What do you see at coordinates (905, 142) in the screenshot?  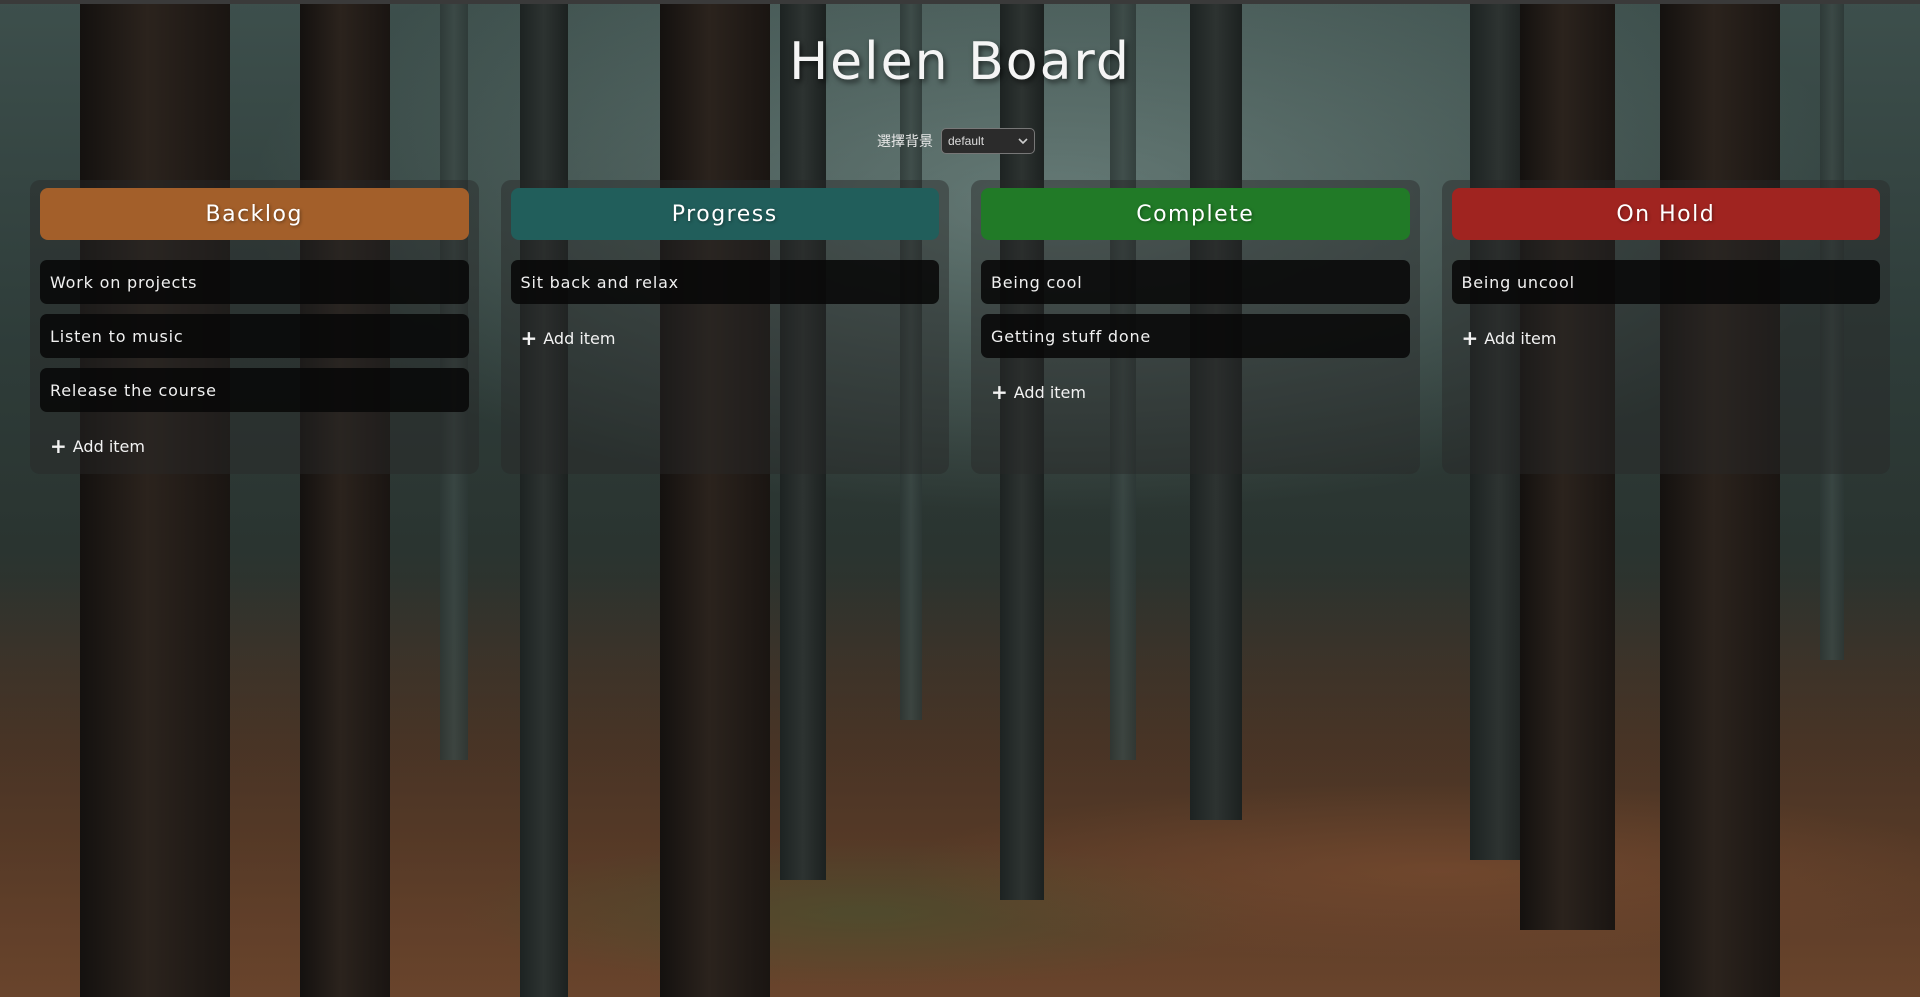 I see `background-picker-label: 選擇背景` at bounding box center [905, 142].